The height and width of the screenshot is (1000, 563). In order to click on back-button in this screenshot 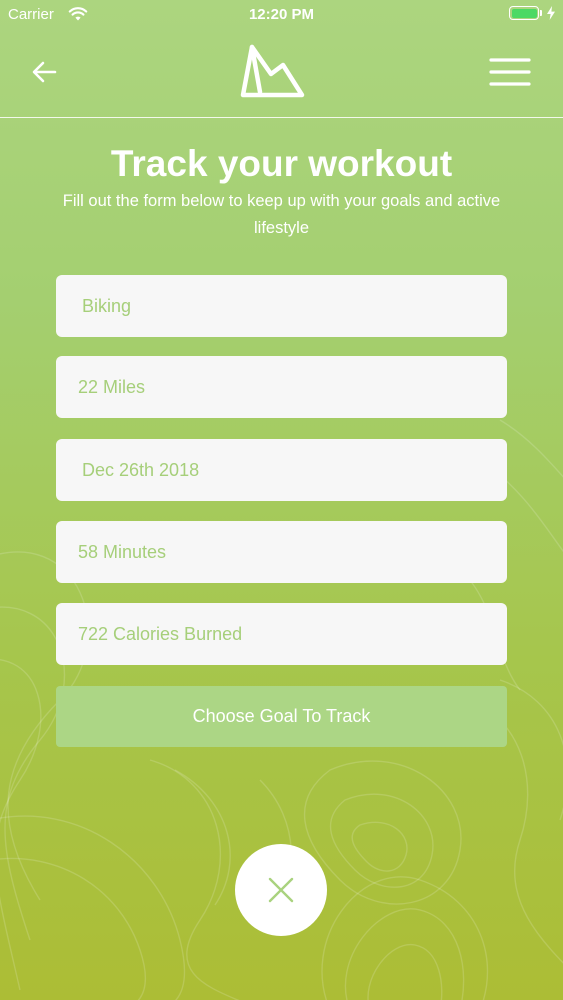, I will do `click(45, 73)`.